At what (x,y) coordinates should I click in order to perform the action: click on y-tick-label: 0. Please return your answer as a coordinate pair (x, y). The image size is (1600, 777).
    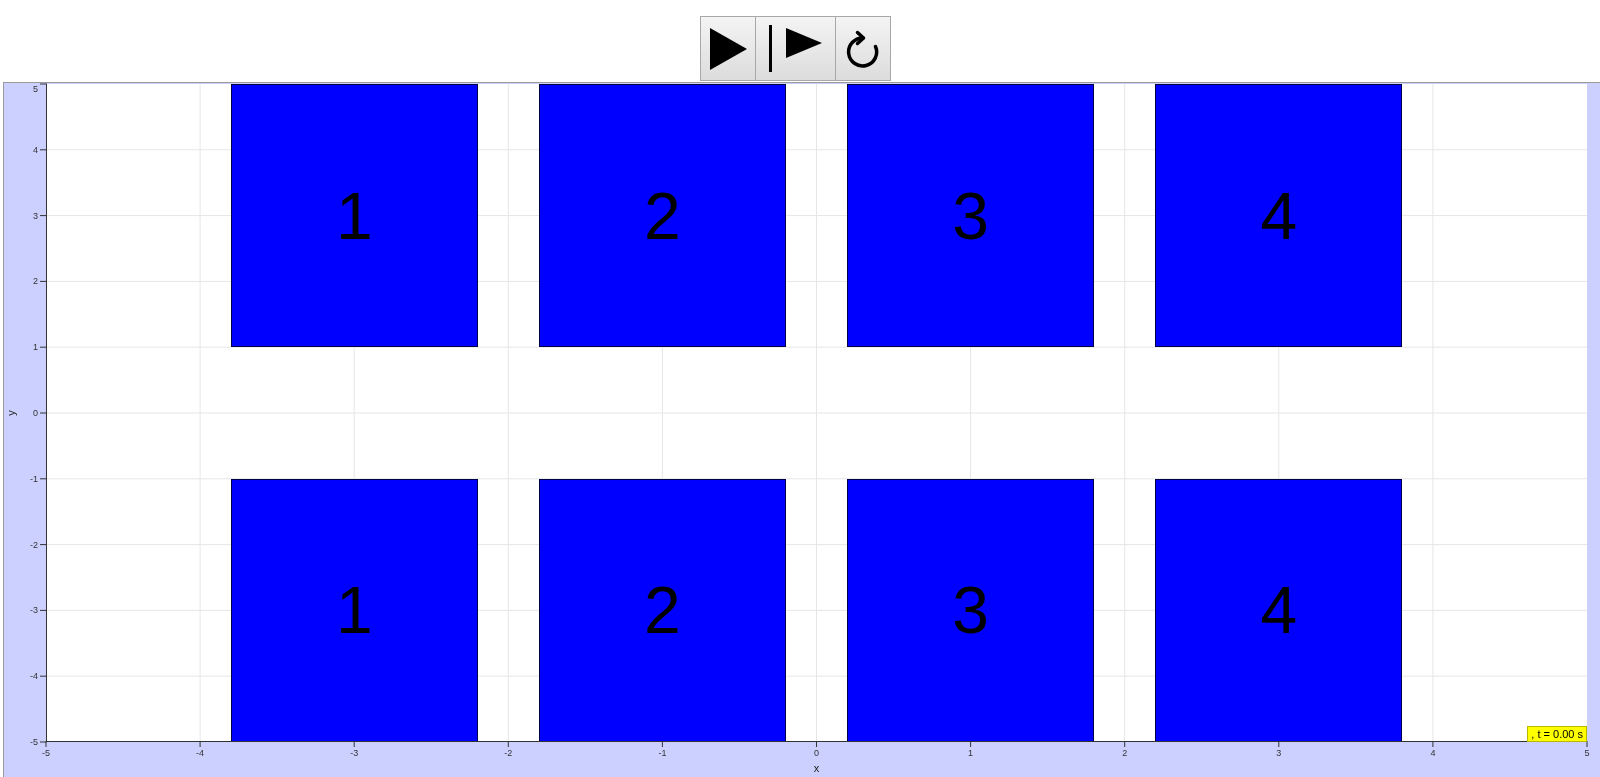
    Looking at the image, I should click on (35, 413).